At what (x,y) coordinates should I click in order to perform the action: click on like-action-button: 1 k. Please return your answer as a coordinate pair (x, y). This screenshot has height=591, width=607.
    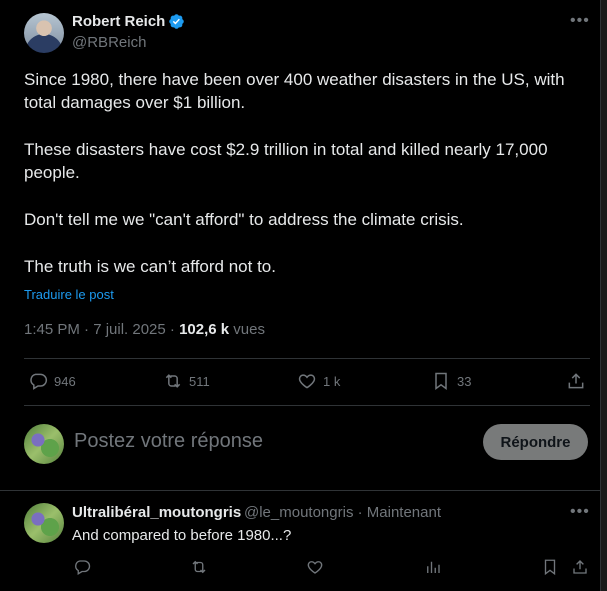
    Looking at the image, I should click on (318, 381).